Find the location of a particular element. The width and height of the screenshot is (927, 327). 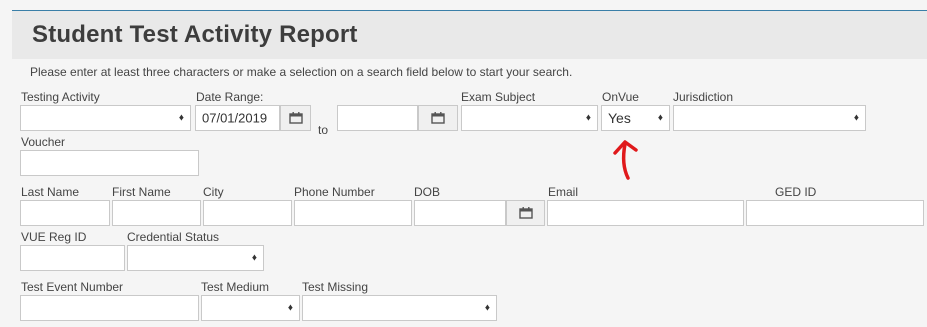

city-input is located at coordinates (247, 213).